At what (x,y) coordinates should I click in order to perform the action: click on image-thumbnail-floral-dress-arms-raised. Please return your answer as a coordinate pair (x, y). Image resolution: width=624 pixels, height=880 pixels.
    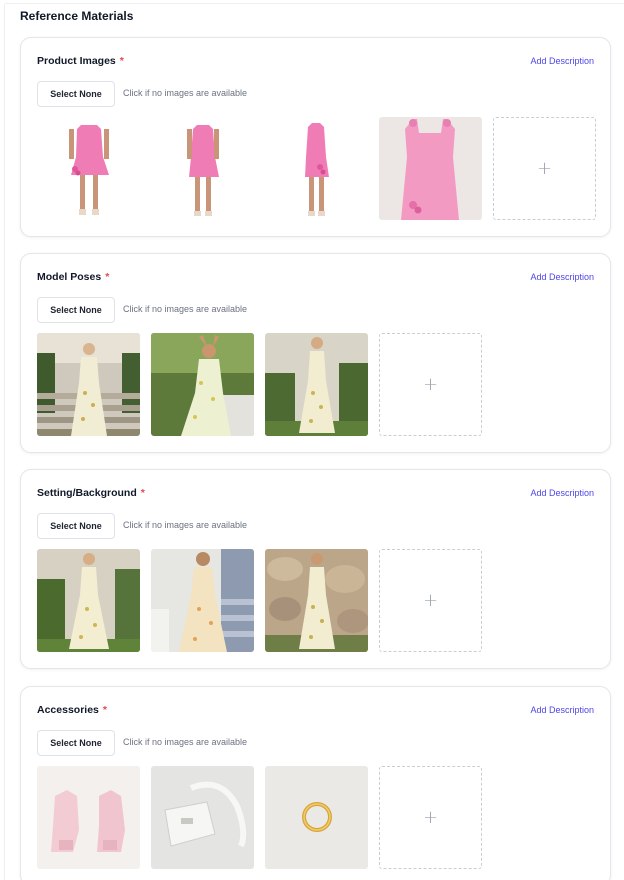
    Looking at the image, I should click on (202, 384).